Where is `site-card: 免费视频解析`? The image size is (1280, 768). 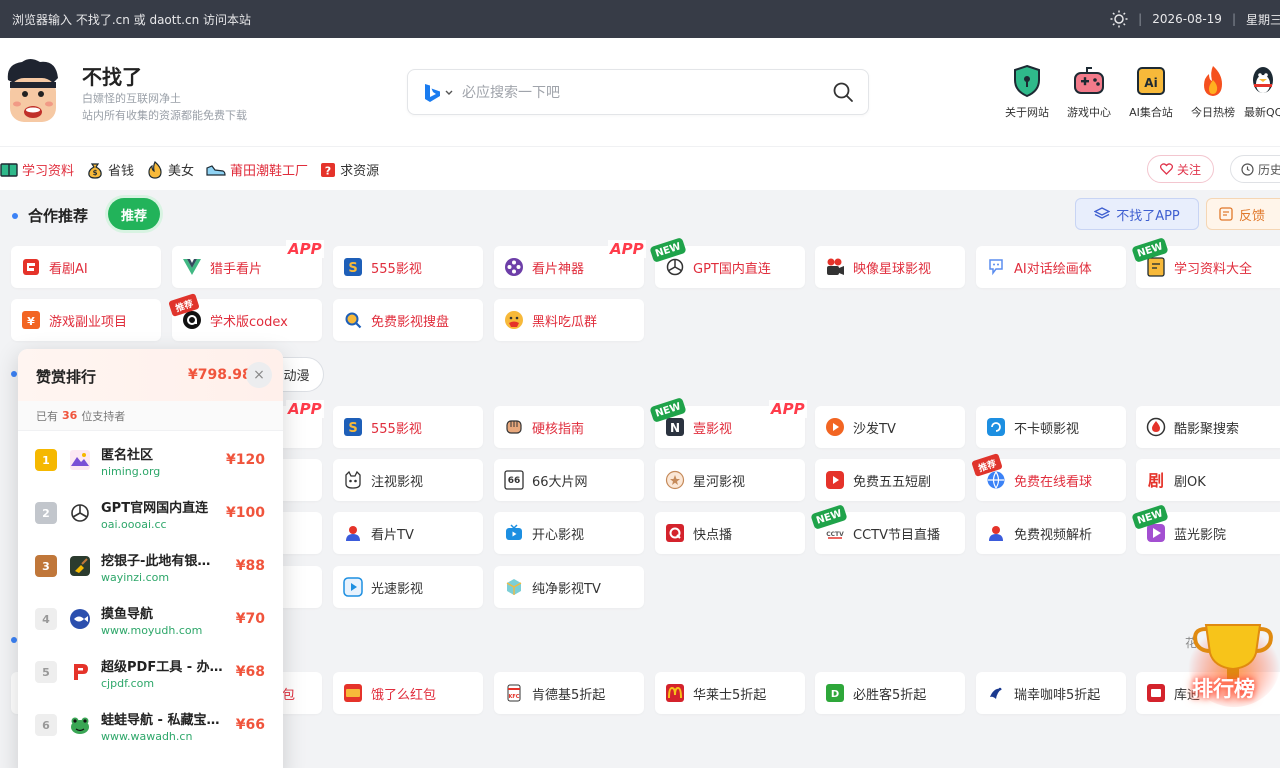
site-card: 免费视频解析 is located at coordinates (1051, 533).